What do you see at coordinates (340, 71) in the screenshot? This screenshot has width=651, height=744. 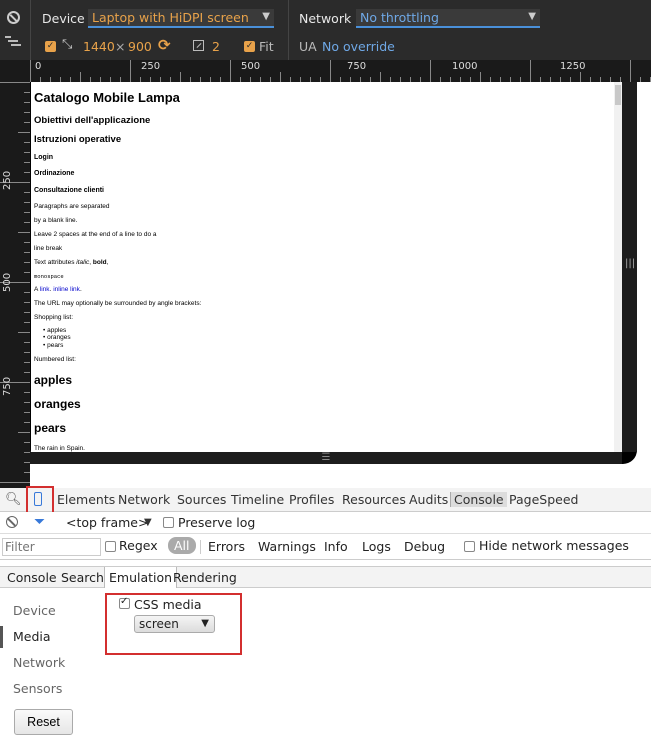 I see `horizontal-ruler: 0 250 500 750 1000 1250` at bounding box center [340, 71].